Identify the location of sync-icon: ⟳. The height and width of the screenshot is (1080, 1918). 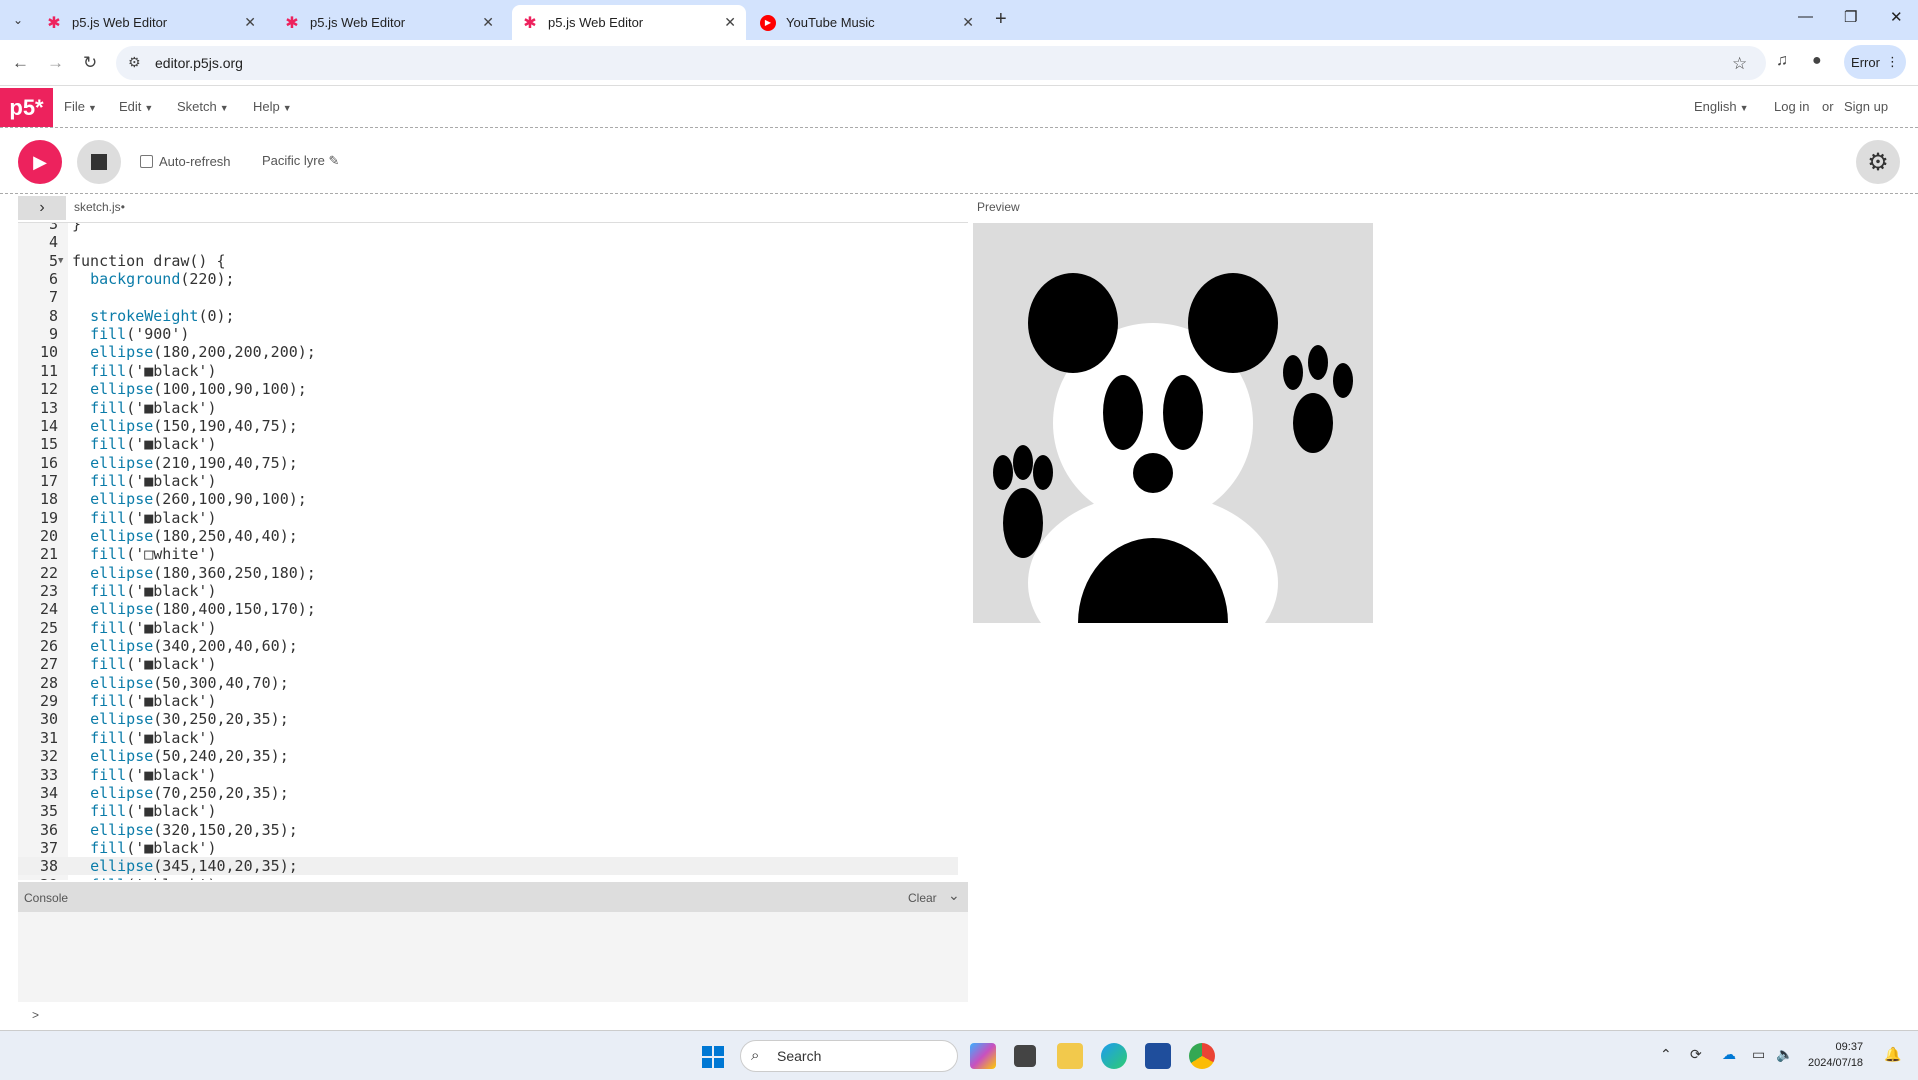
(1696, 1054).